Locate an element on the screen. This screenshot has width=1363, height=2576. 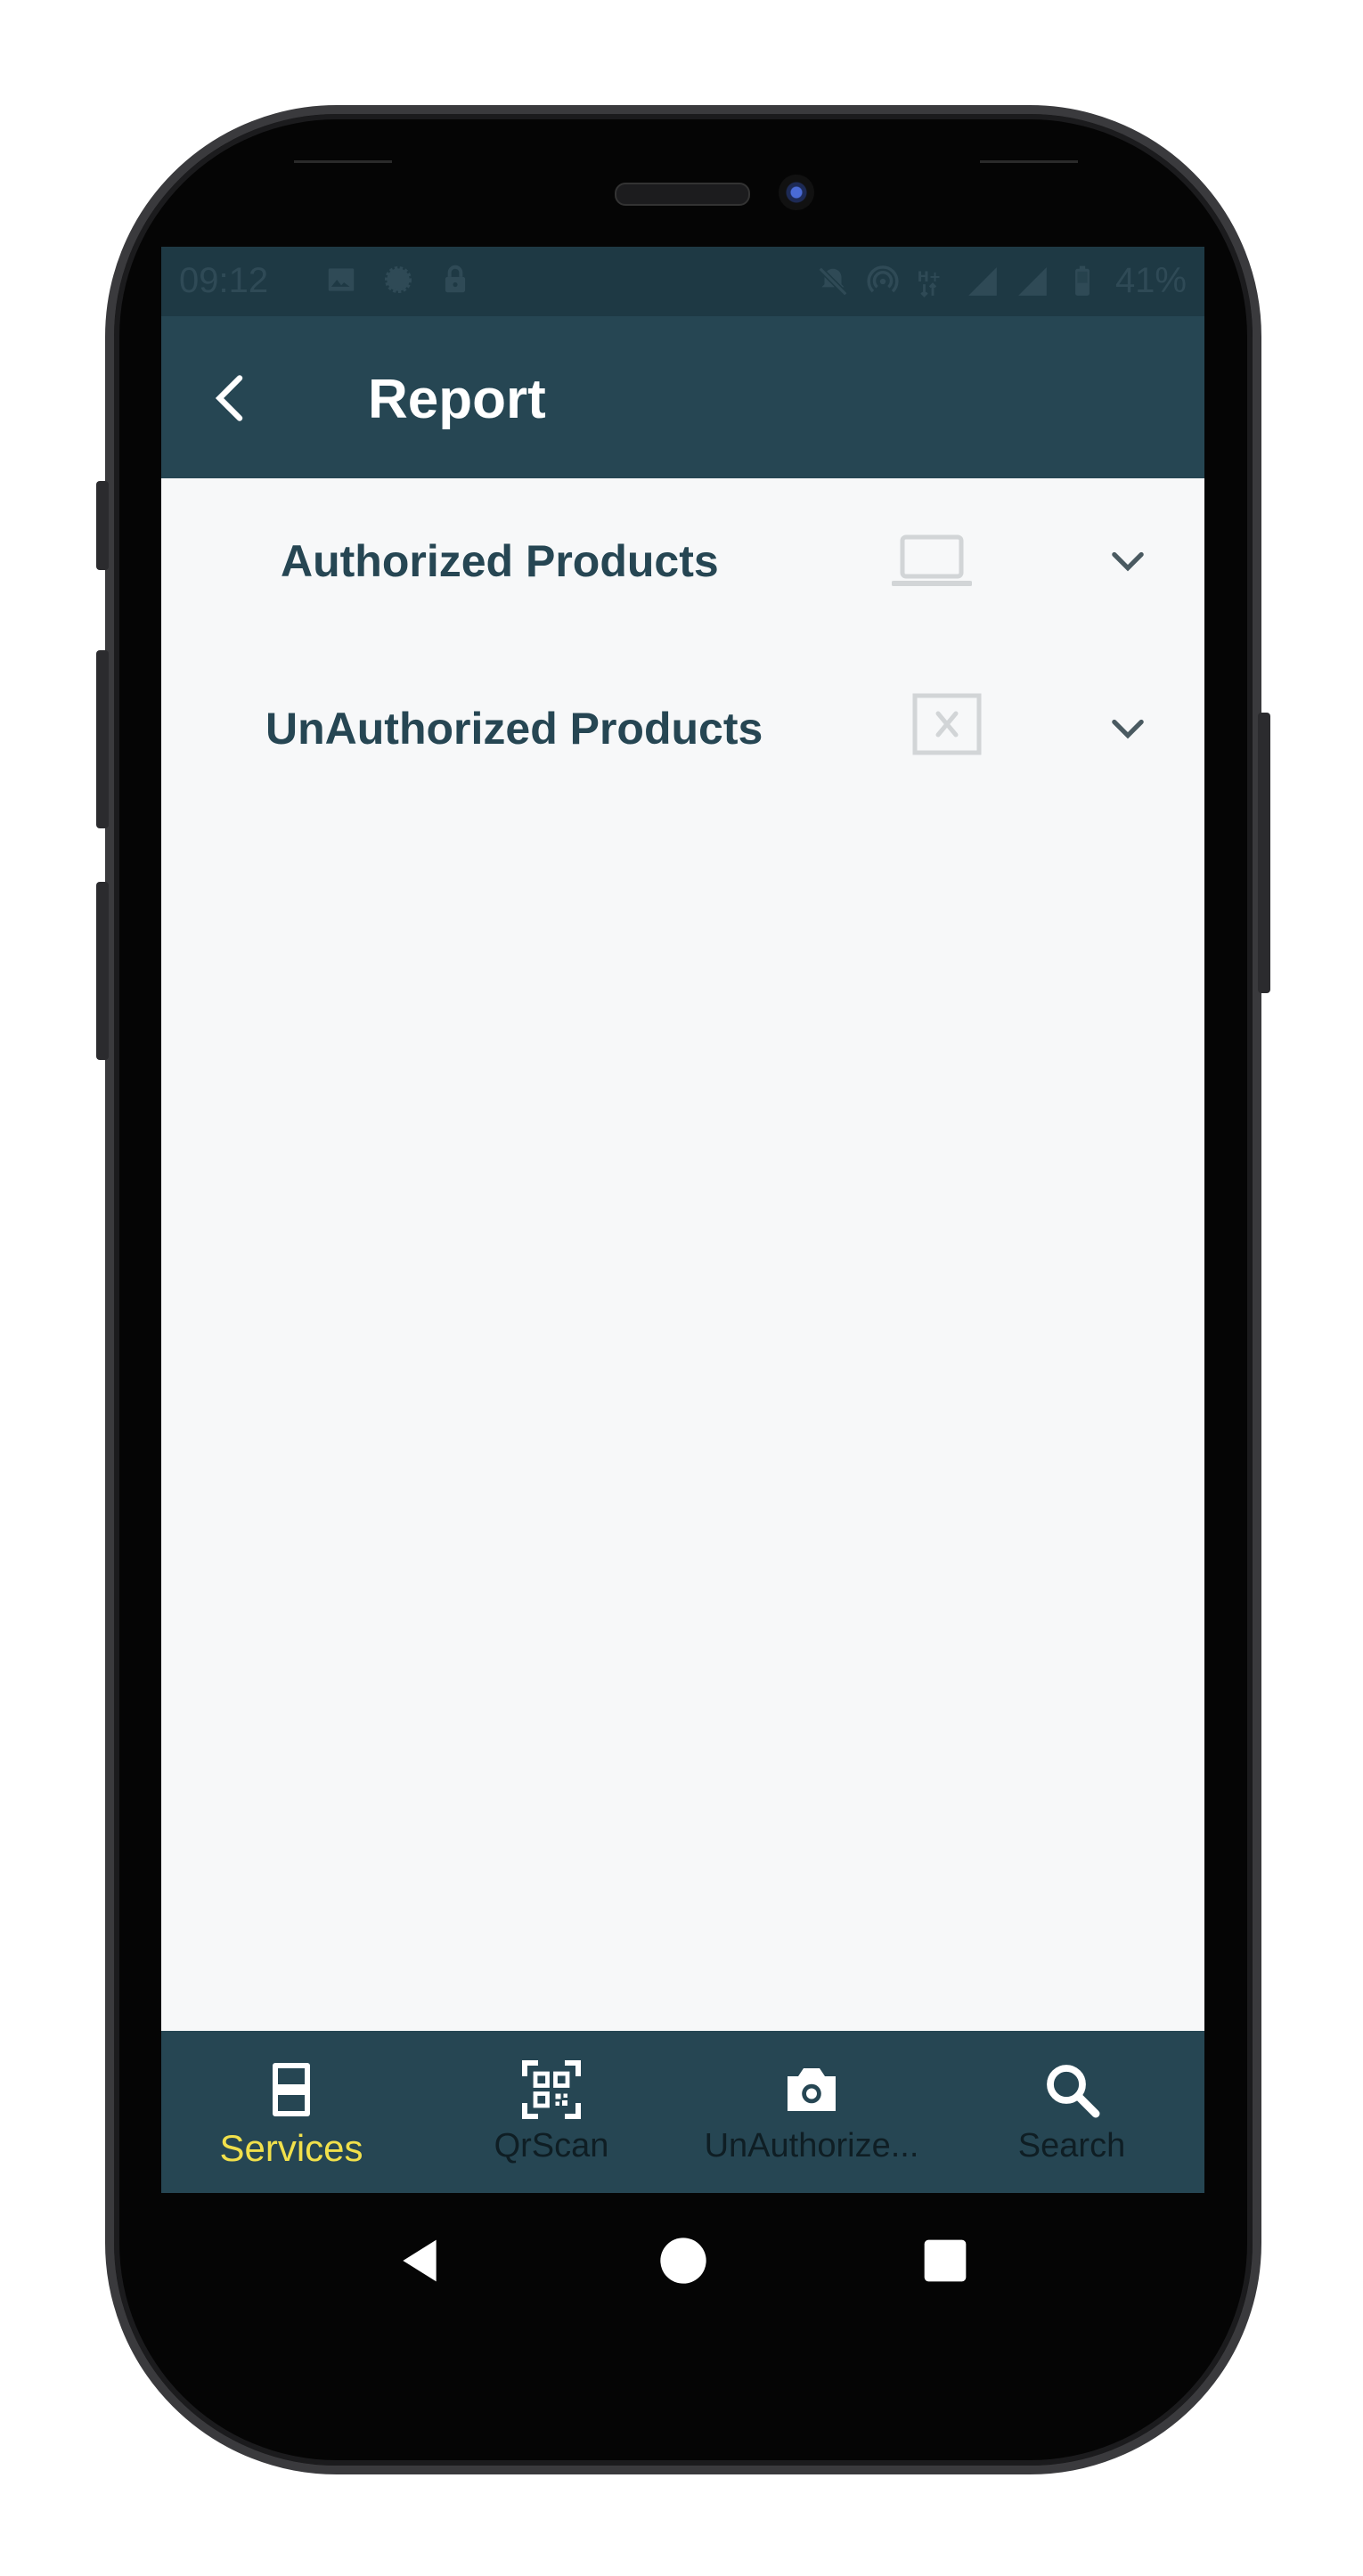
tab-search: Search is located at coordinates (1072, 2112).